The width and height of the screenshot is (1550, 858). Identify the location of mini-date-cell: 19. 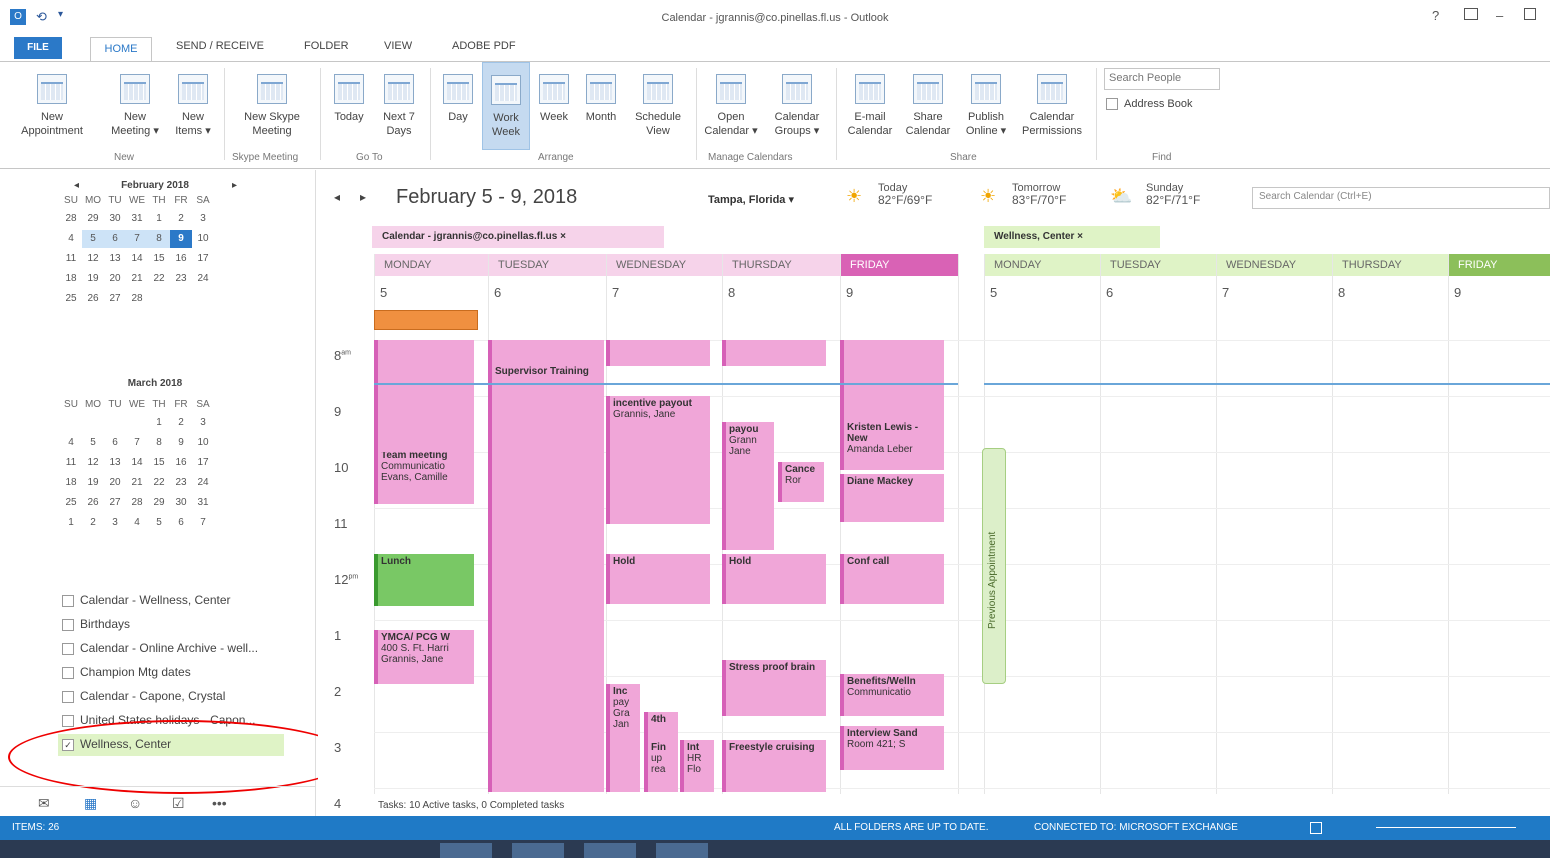
(93, 279).